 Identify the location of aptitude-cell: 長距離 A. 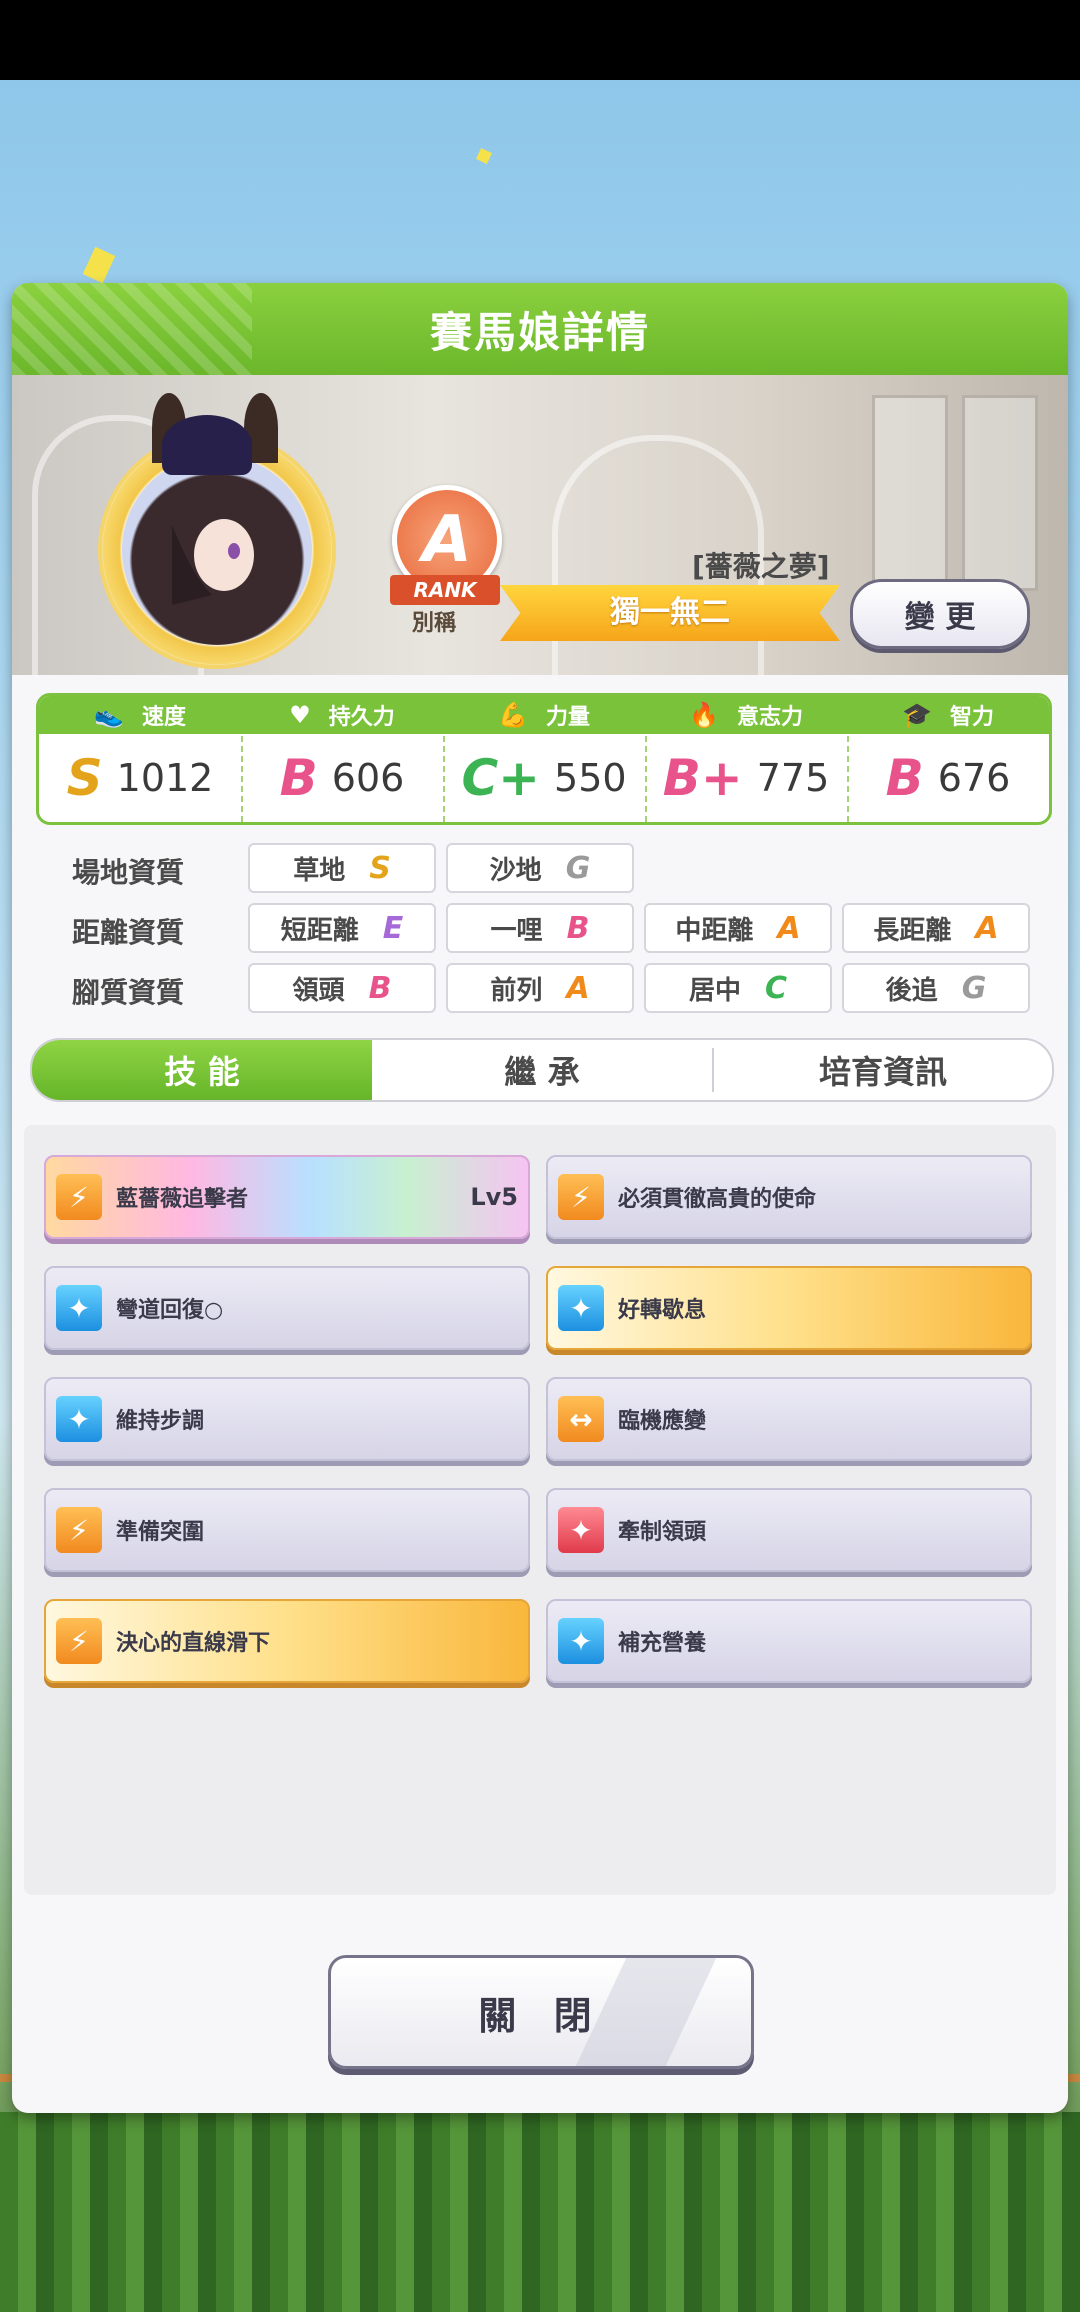
(936, 928).